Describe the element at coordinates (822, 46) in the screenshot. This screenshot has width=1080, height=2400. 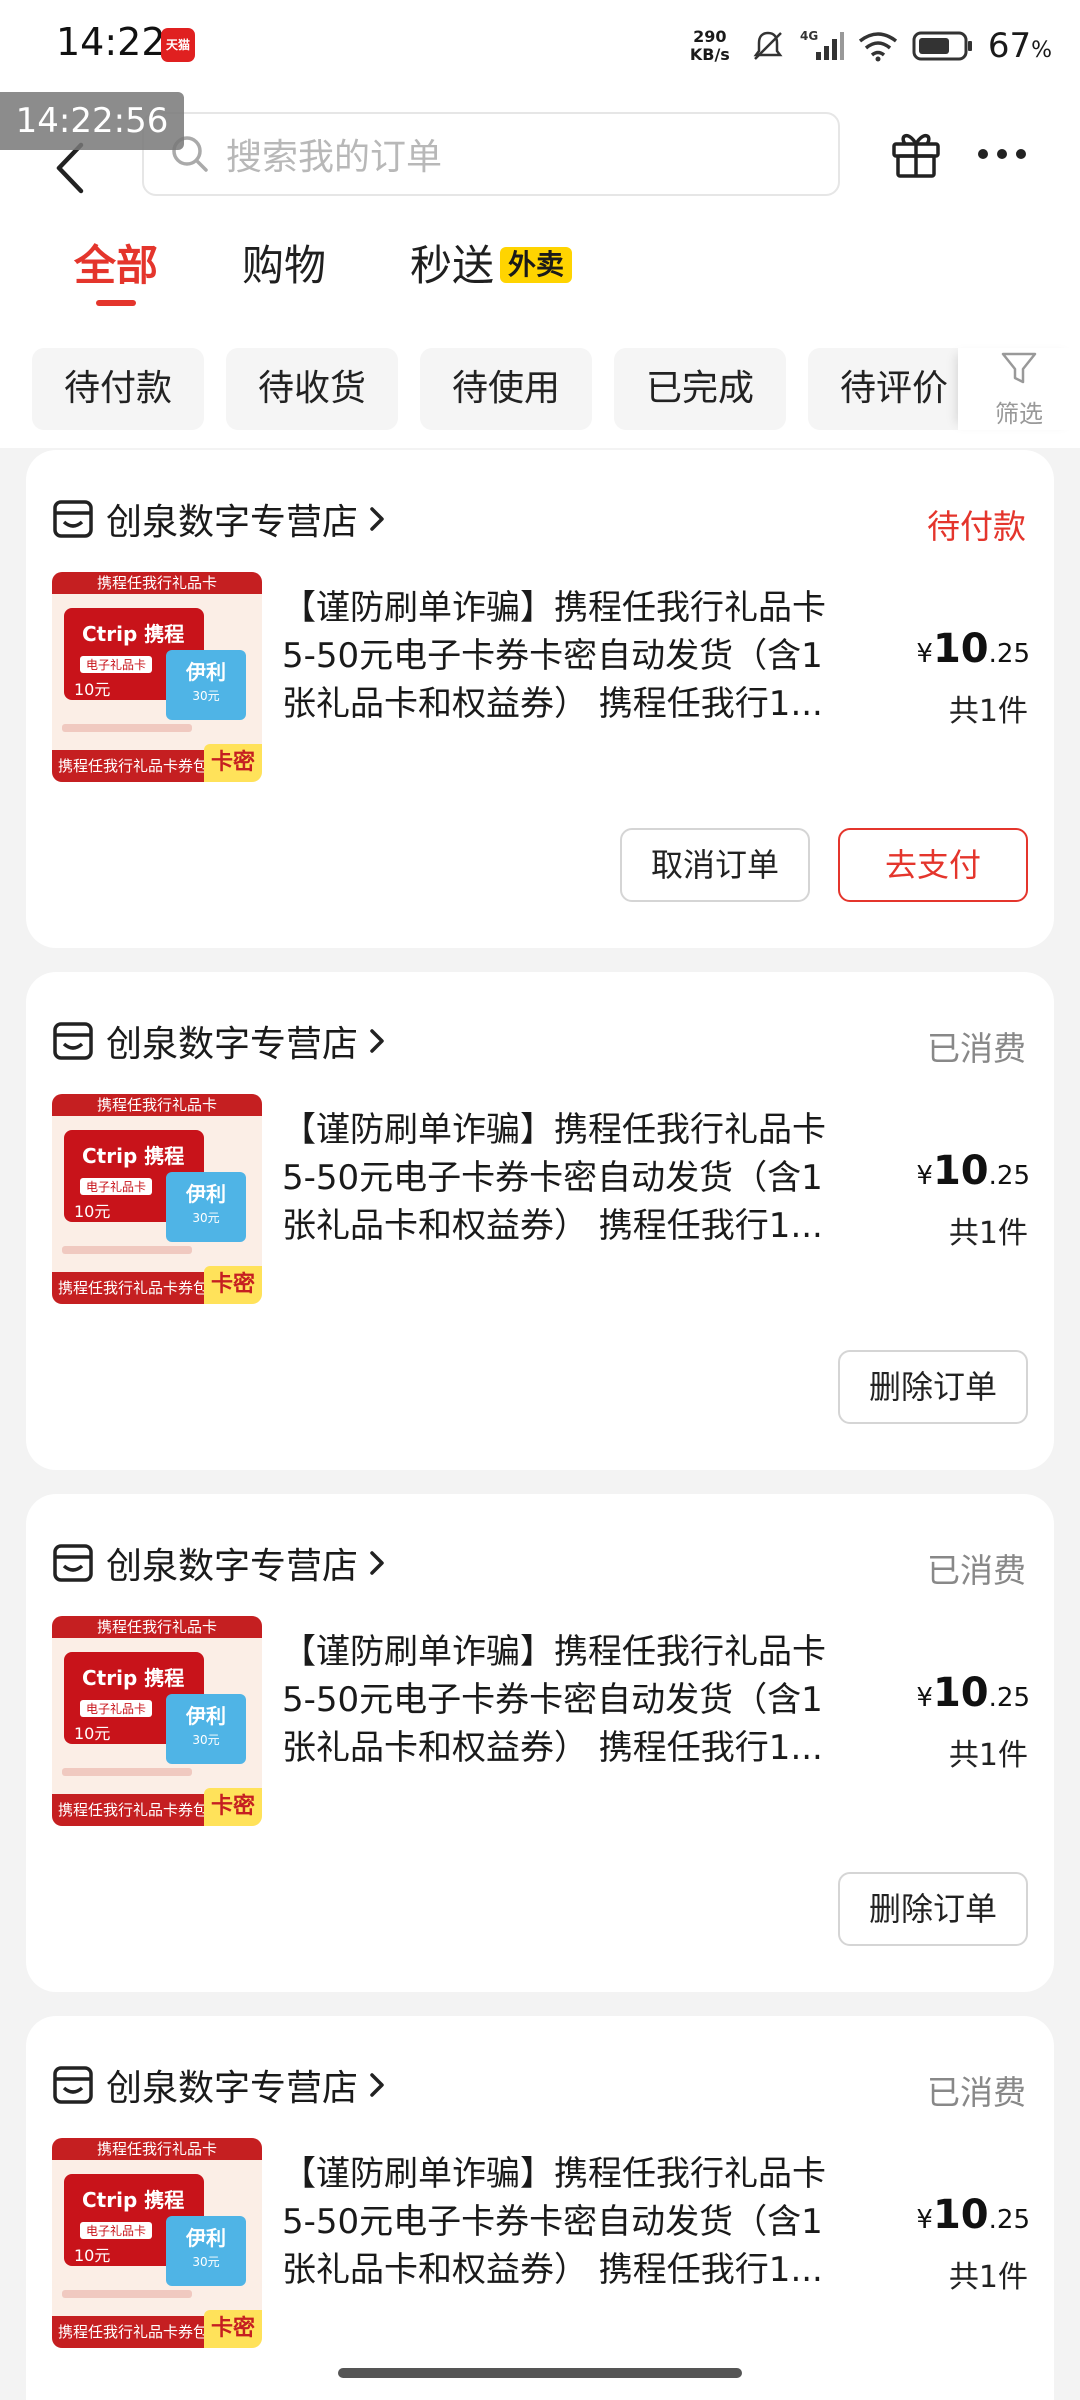
I see `cellular-signal-icon: 4G` at that location.